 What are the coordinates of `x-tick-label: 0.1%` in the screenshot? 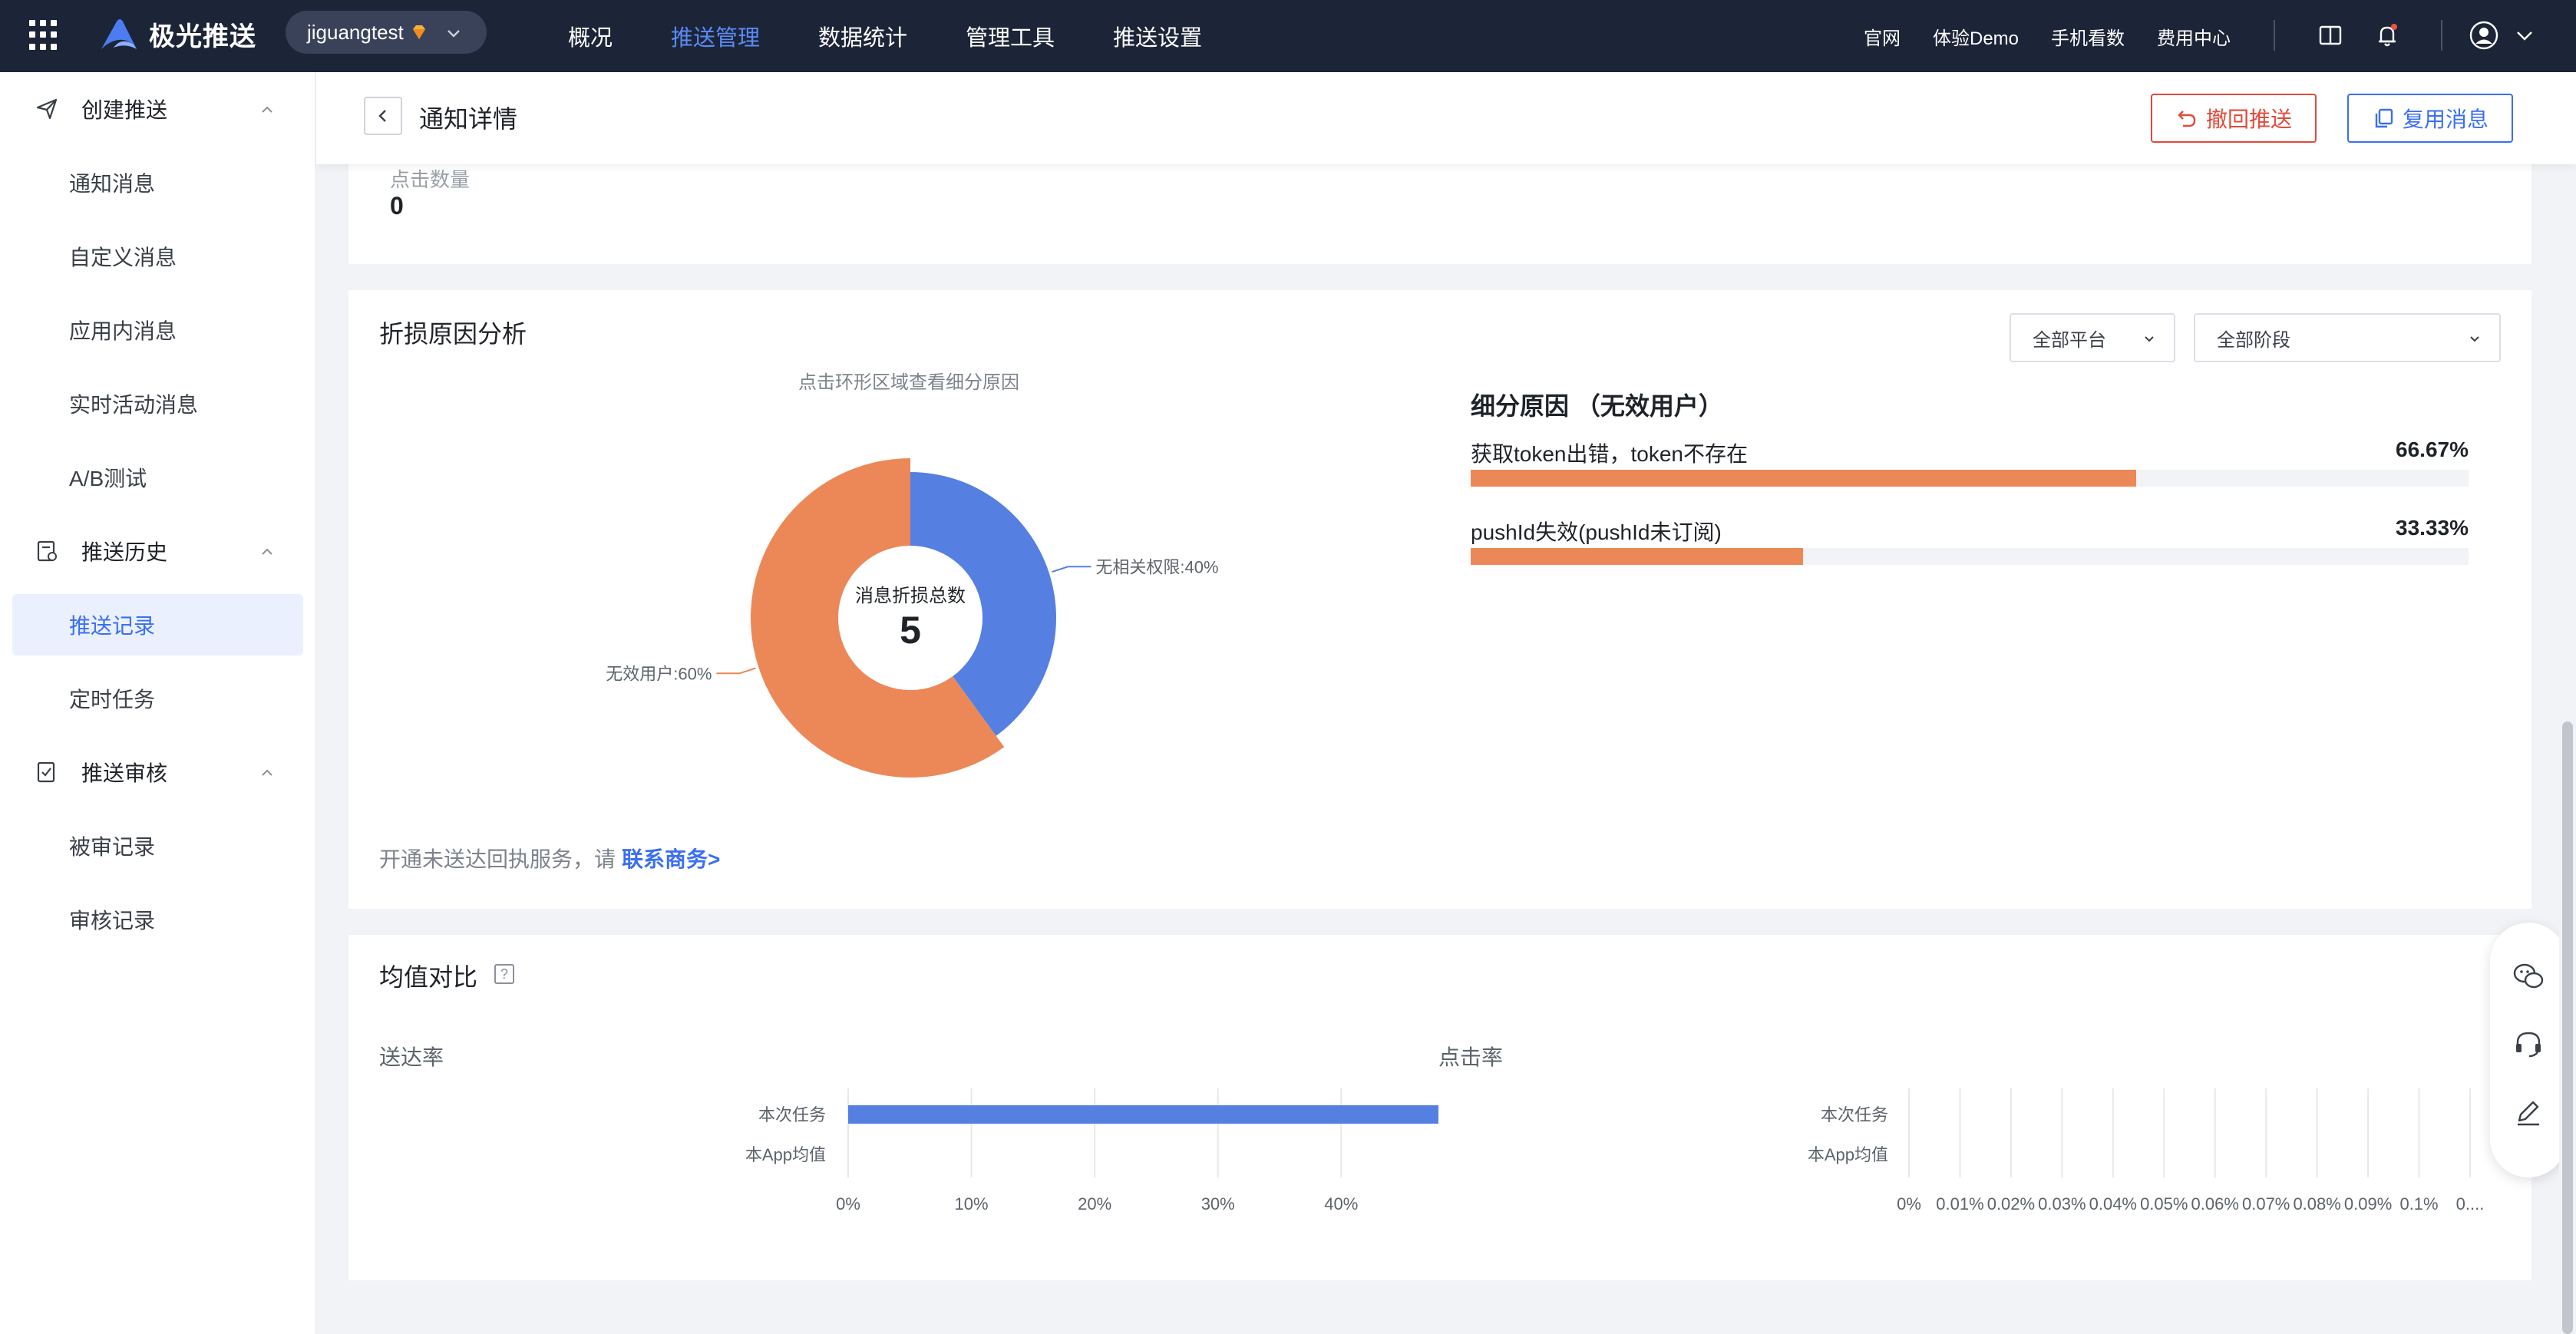 It's located at (2418, 1203).